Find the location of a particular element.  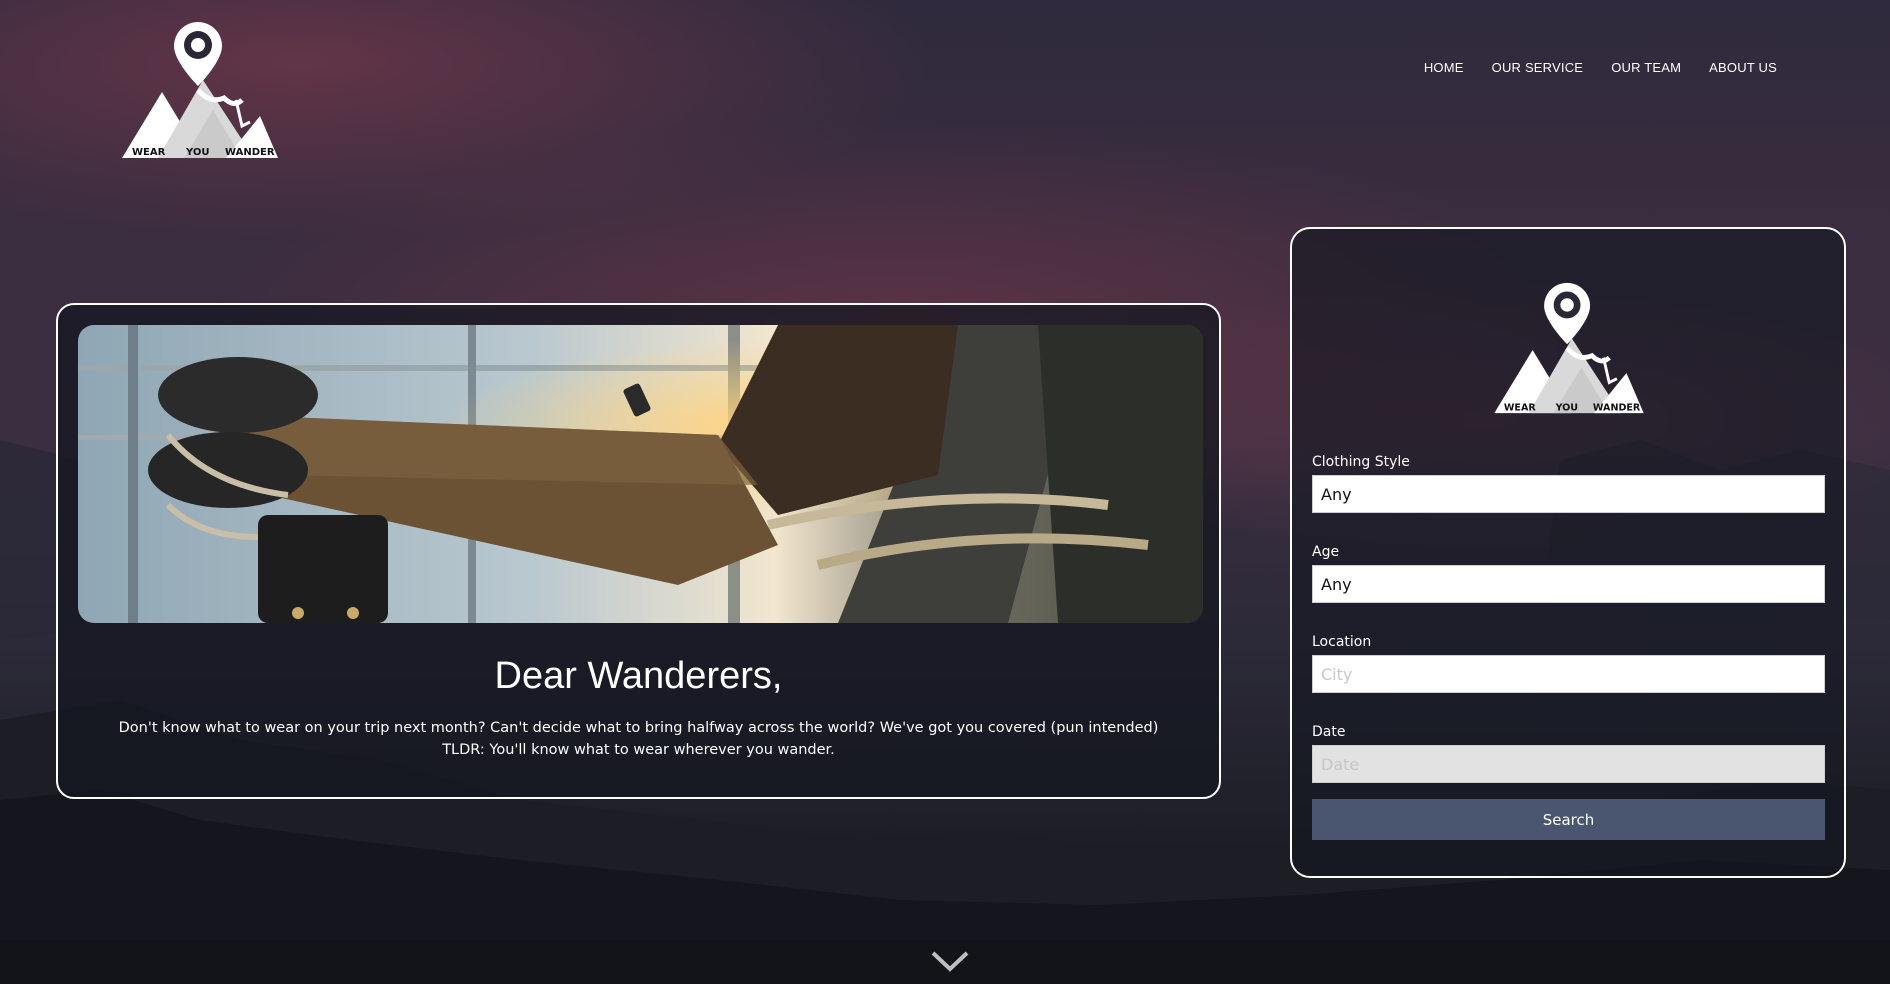

date-field is located at coordinates (1568, 764).